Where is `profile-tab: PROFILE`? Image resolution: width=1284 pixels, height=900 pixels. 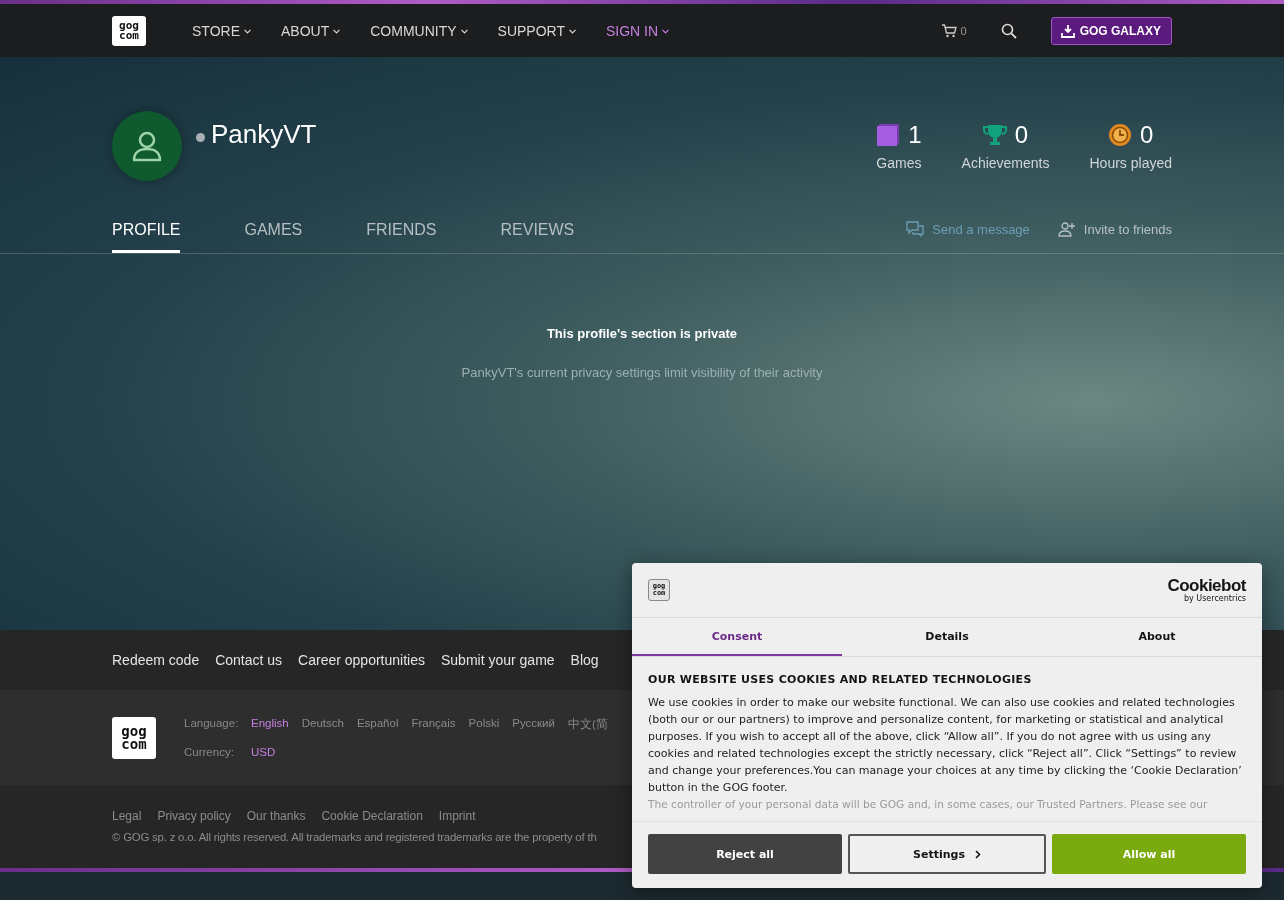 profile-tab: PROFILE is located at coordinates (146, 237).